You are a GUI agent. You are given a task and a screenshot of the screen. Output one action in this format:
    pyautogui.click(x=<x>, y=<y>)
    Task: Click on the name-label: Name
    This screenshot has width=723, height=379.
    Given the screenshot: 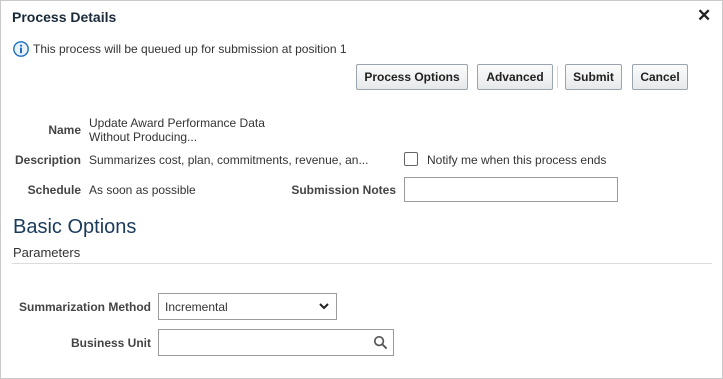 What is the action you would take?
    pyautogui.click(x=64, y=130)
    